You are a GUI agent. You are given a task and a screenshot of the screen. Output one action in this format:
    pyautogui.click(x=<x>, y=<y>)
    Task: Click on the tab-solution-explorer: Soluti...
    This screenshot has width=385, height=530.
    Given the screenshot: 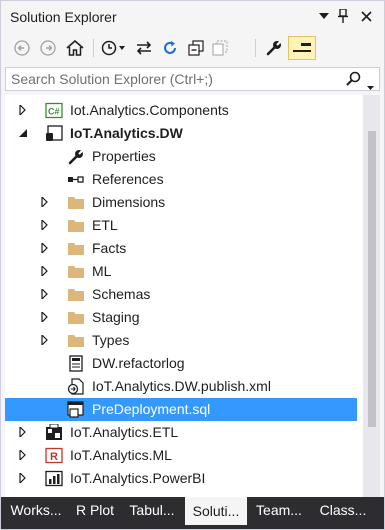 What is the action you would take?
    pyautogui.click(x=216, y=511)
    